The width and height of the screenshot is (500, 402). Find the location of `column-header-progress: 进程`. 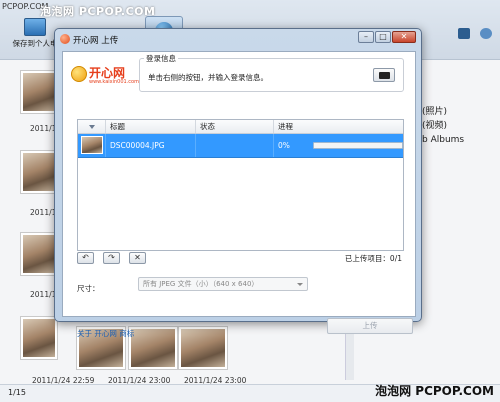

column-header-progress: 进程 is located at coordinates (338, 126).